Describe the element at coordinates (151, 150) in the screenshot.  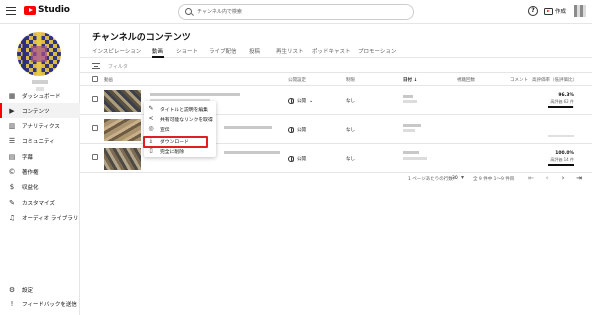
I see `delete-icon: ▯` at that location.